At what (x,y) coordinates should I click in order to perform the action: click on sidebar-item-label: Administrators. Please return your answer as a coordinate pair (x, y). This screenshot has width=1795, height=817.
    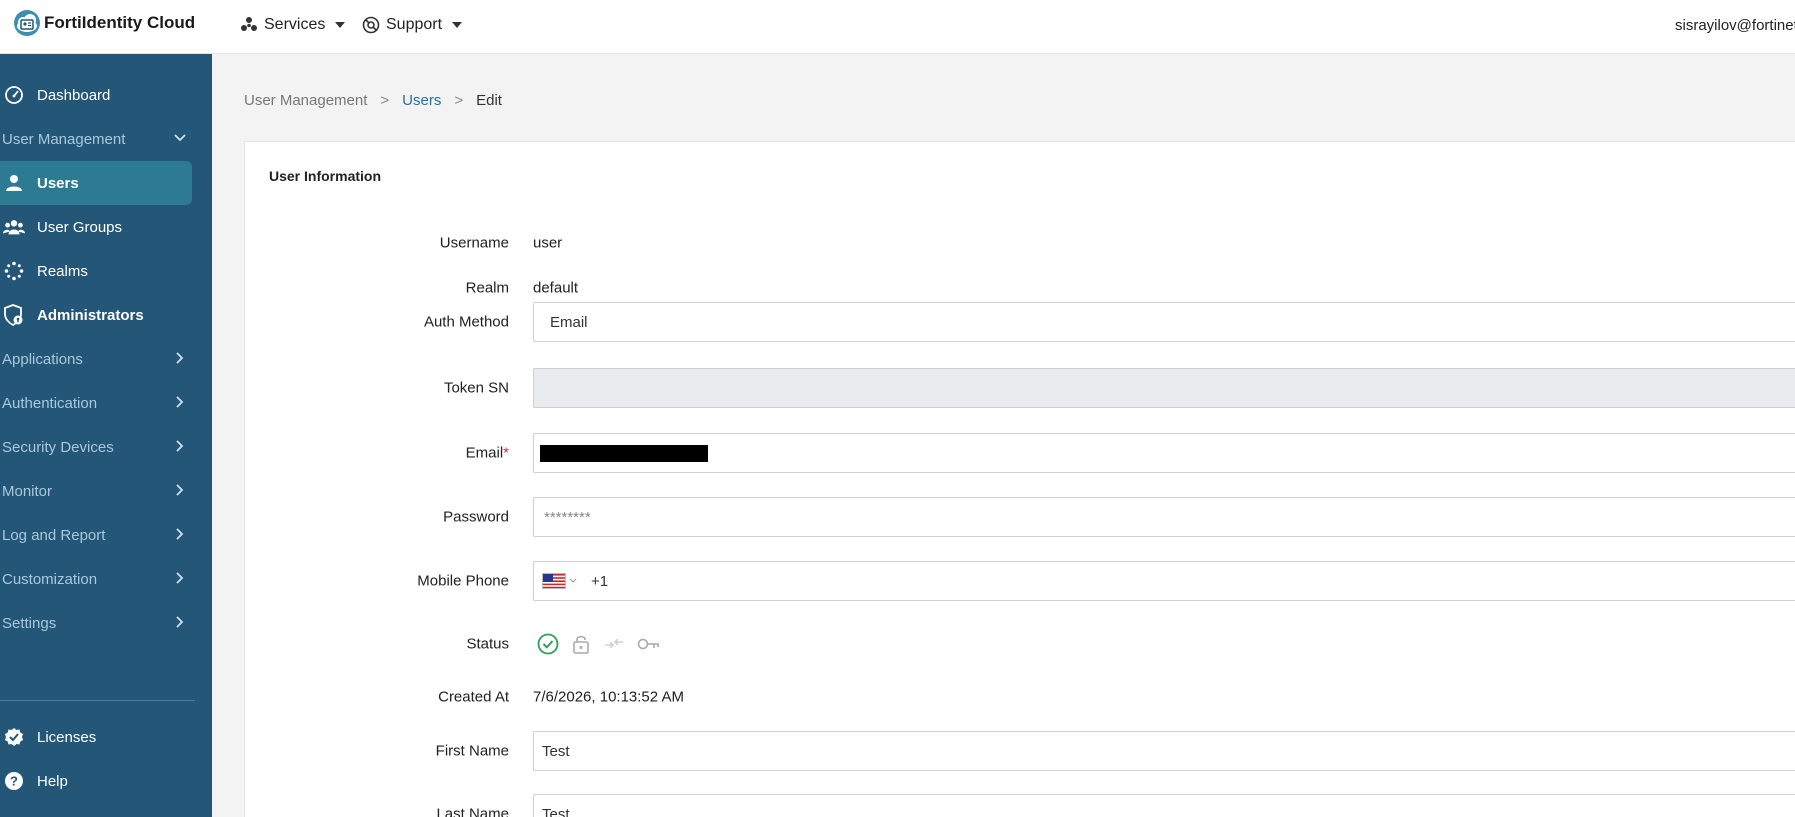
    Looking at the image, I should click on (90, 315).